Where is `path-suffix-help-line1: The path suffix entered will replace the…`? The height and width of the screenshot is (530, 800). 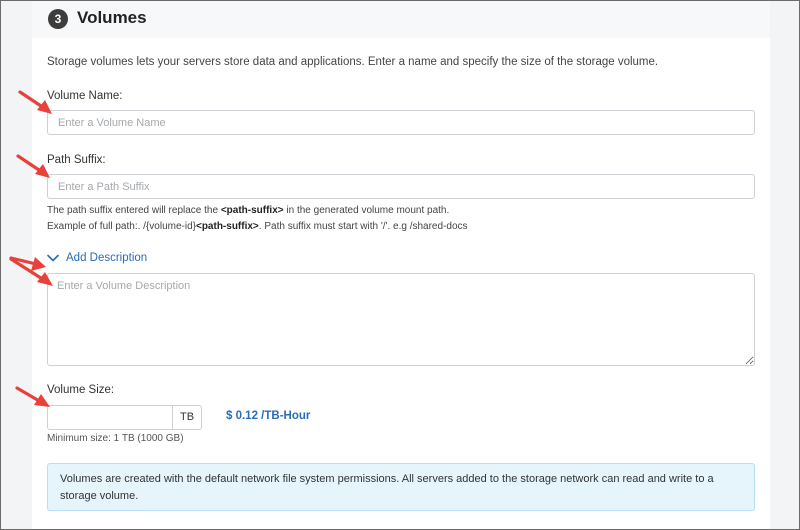
path-suffix-help-line1: The path suffix entered will replace the… is located at coordinates (248, 210).